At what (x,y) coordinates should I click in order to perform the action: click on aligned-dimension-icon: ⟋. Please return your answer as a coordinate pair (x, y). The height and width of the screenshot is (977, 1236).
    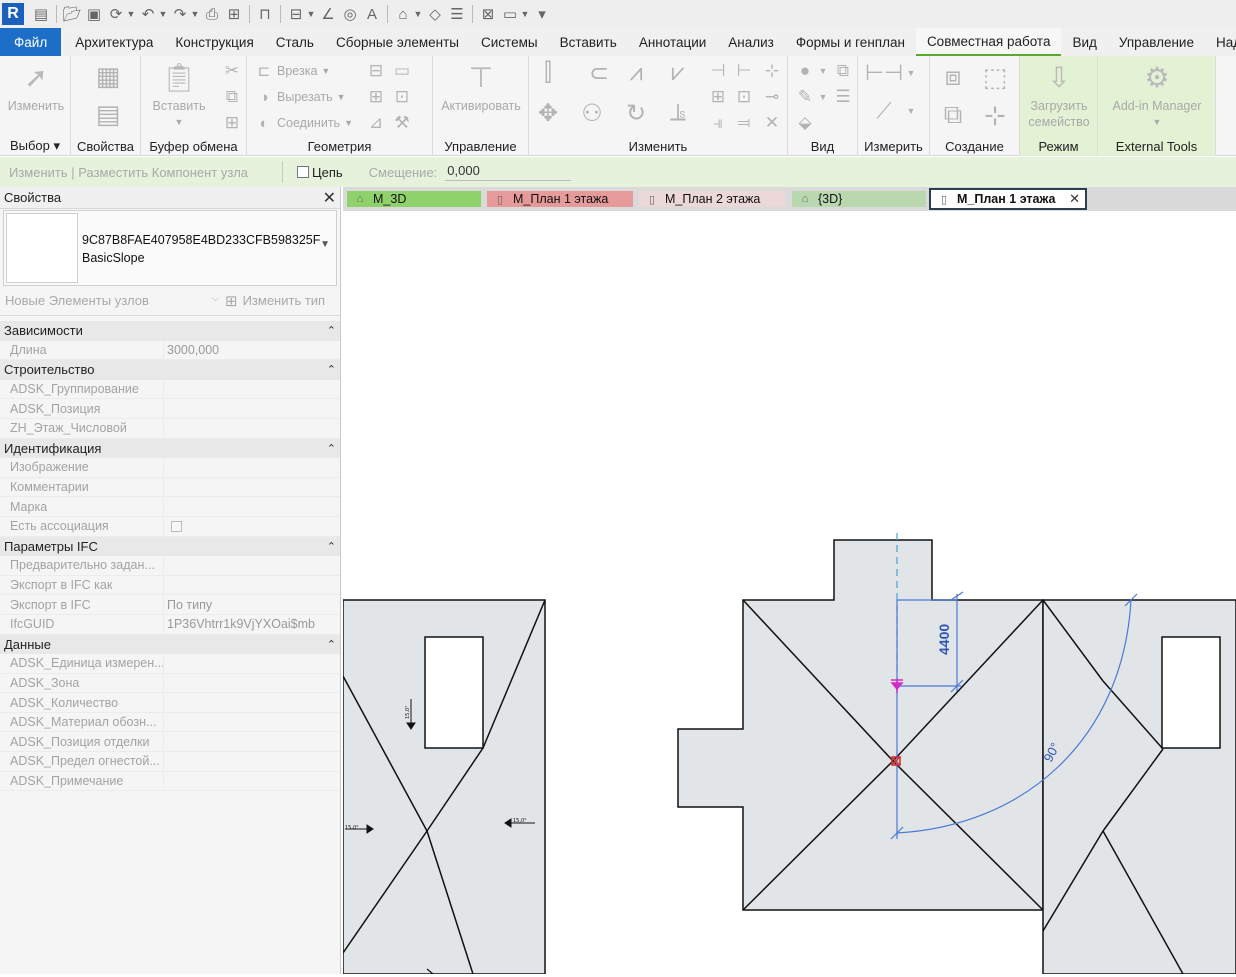
    Looking at the image, I should click on (884, 110).